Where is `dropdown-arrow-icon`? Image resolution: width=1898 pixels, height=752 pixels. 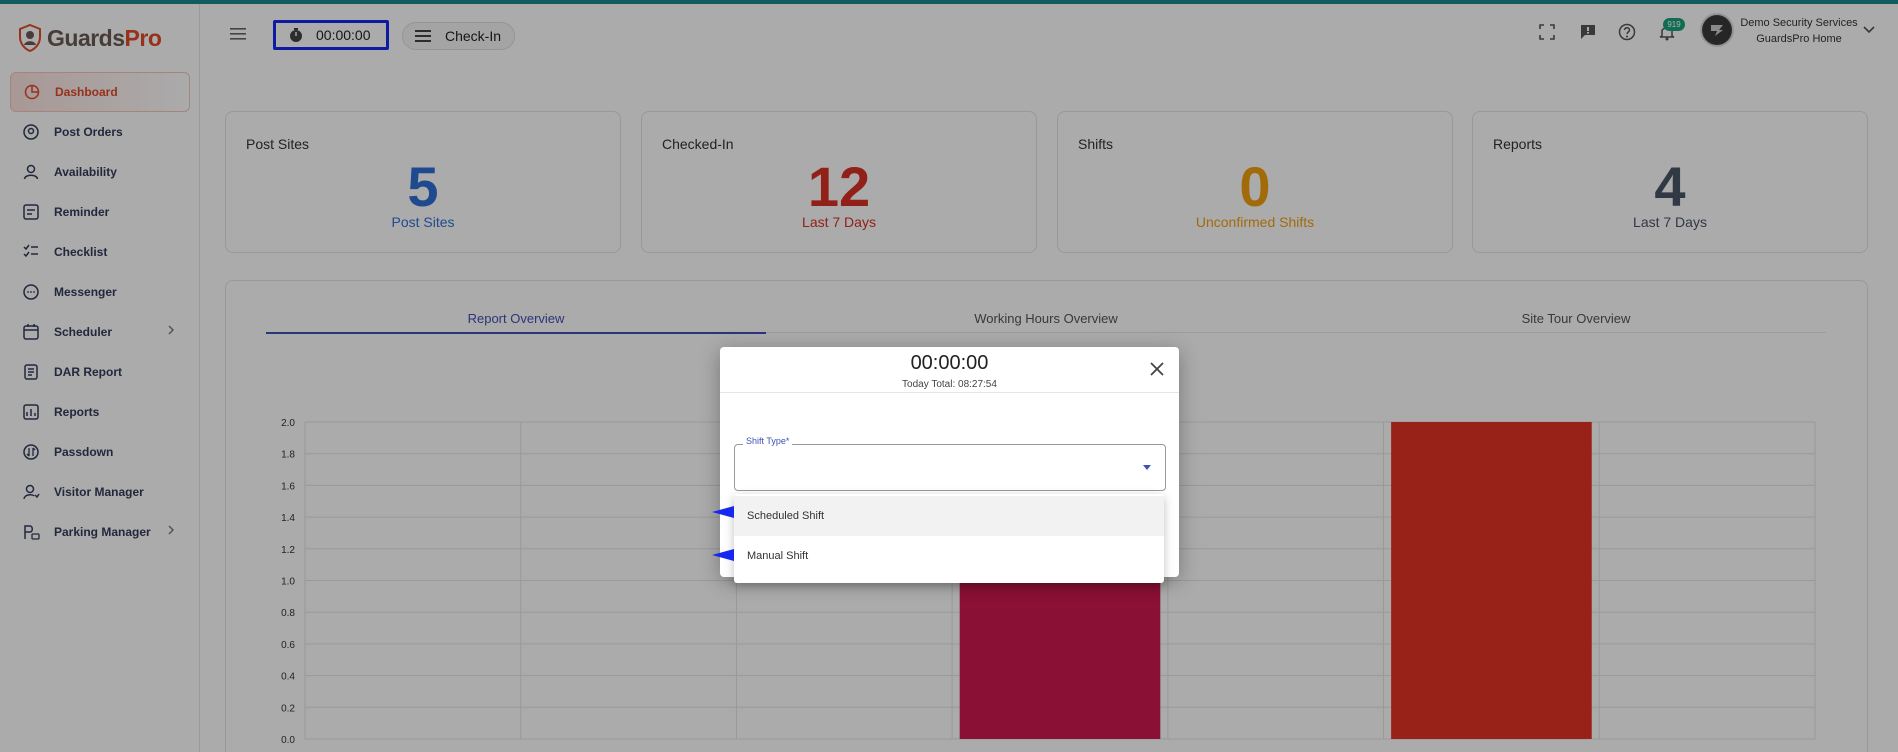
dropdown-arrow-icon is located at coordinates (1147, 467).